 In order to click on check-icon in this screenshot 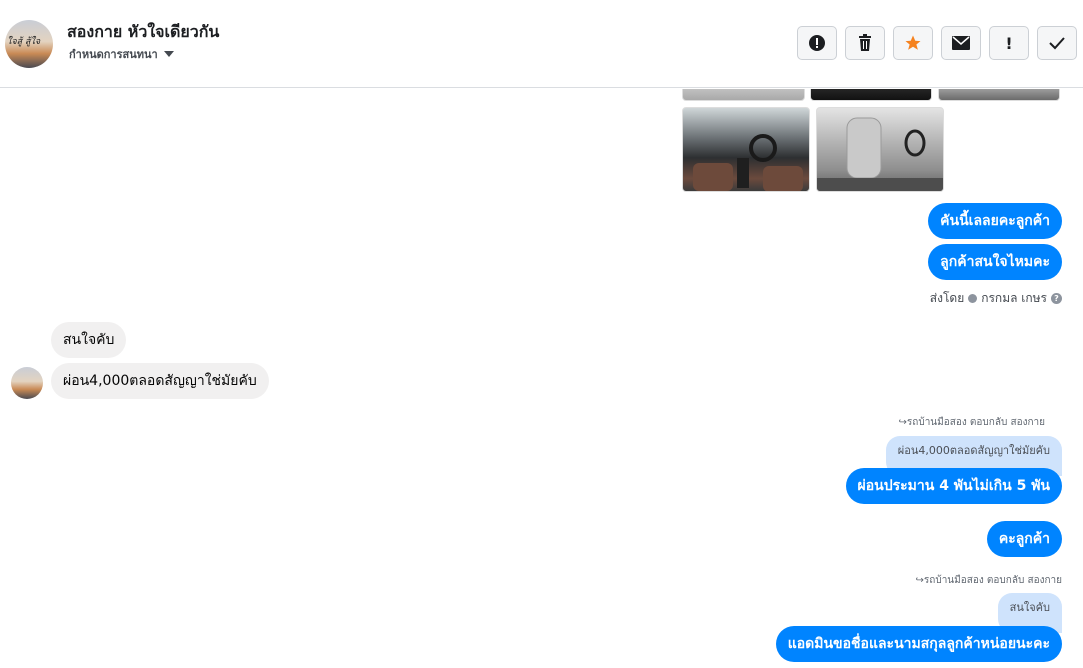, I will do `click(1057, 43)`.